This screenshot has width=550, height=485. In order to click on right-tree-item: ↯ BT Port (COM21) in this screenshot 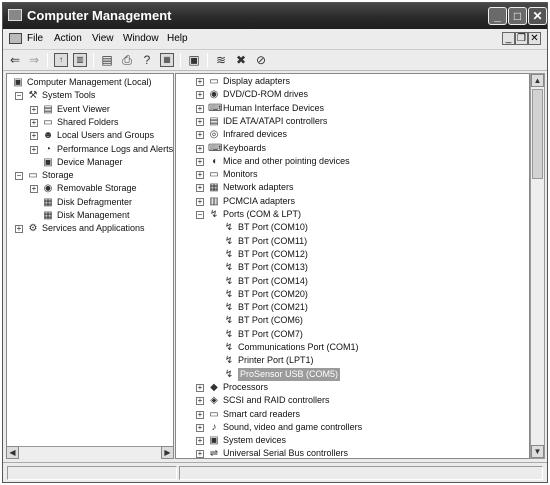, I will do `click(352, 307)`.